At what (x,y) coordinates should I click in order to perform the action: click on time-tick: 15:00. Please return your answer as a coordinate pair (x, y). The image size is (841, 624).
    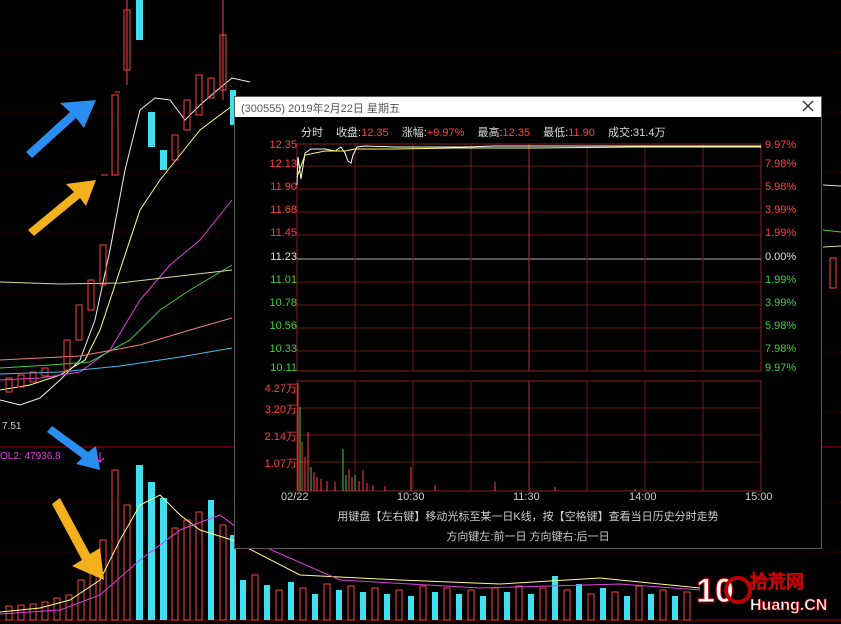
    Looking at the image, I should click on (759, 497).